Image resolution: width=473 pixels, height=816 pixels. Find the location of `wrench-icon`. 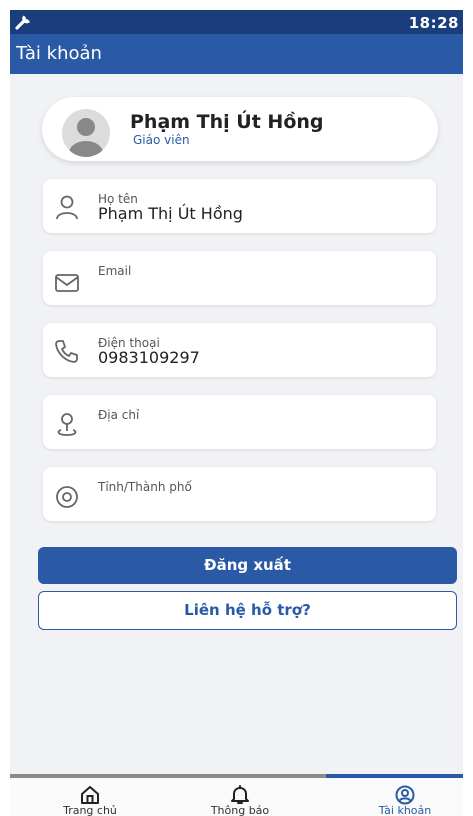

wrench-icon is located at coordinates (22, 22).